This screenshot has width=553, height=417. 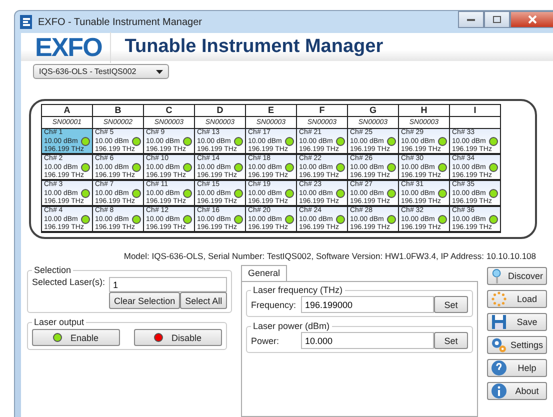 I want to click on group-title: Laser frequency (THz), so click(x=298, y=290).